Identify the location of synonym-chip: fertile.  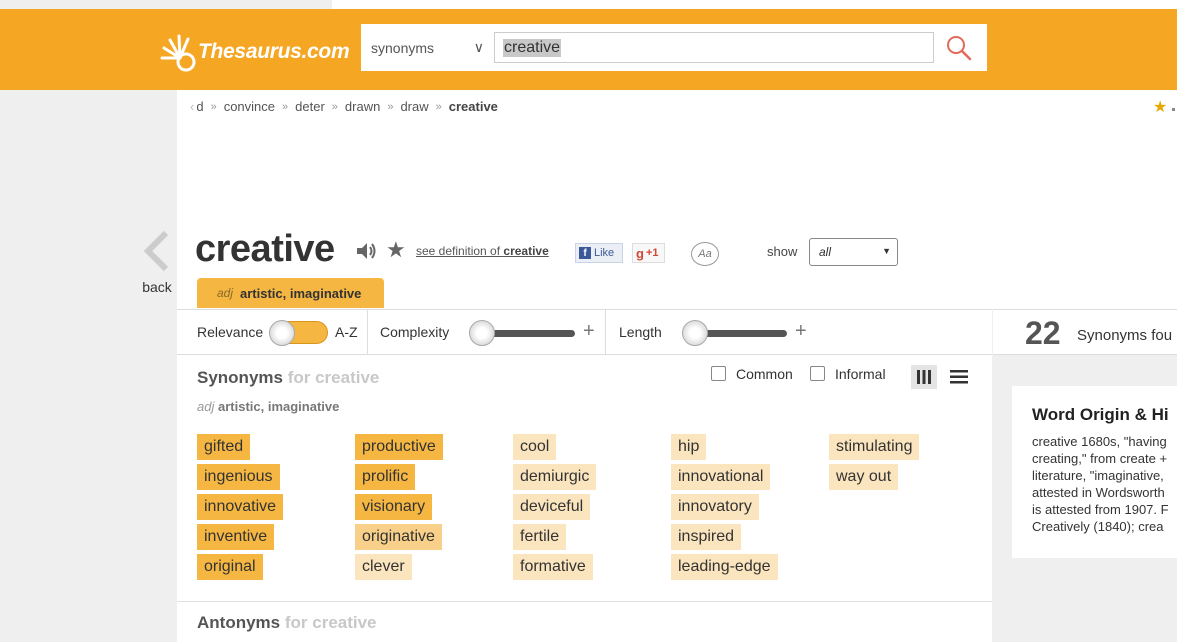
(540, 537).